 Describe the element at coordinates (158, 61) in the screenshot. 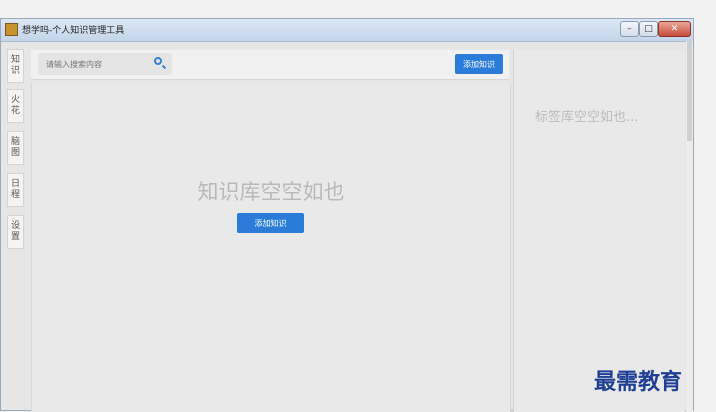

I see `search-icon` at that location.